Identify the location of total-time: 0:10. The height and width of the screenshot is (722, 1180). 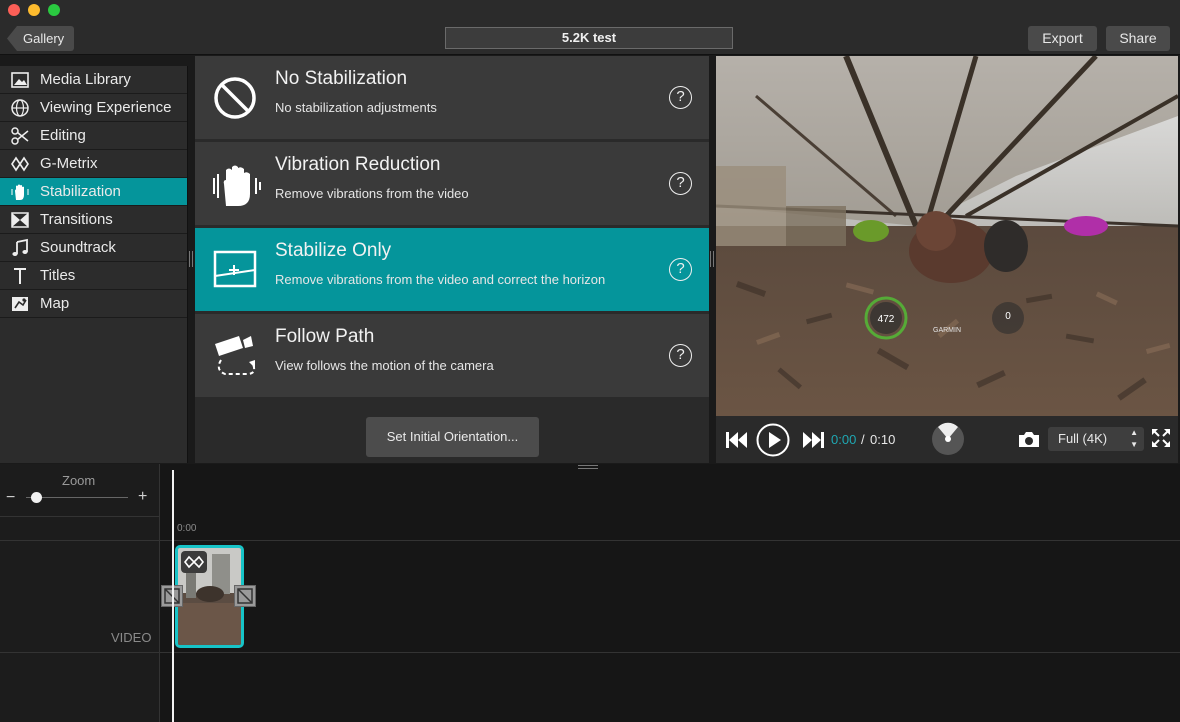
(883, 439).